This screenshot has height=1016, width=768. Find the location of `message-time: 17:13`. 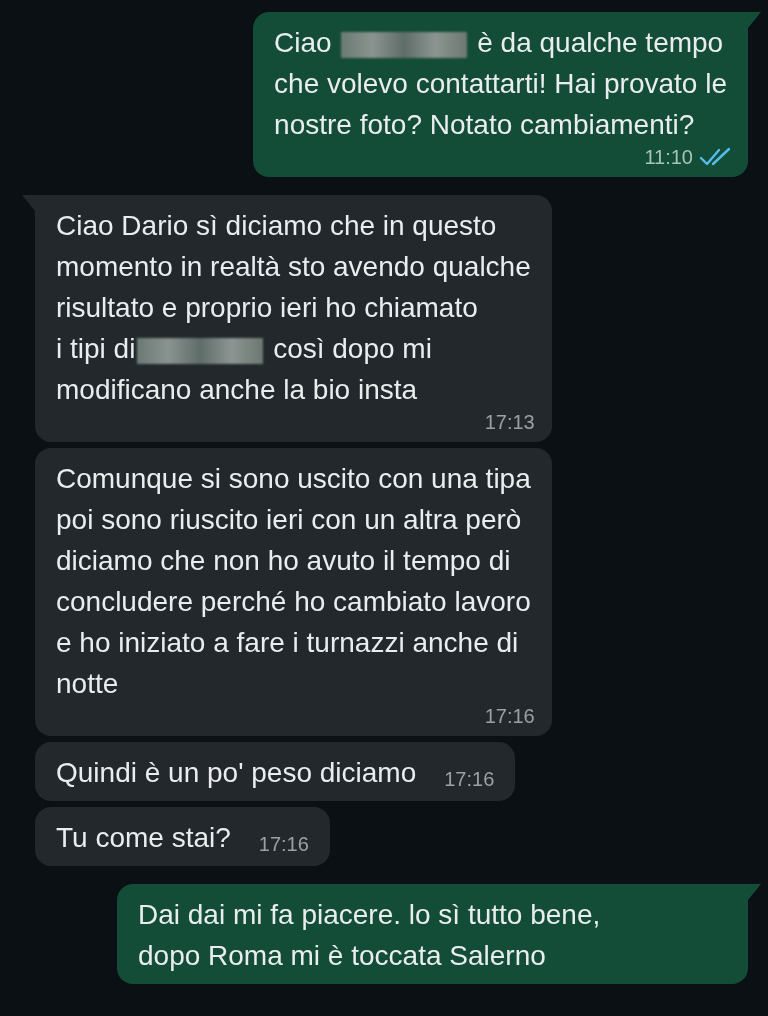

message-time: 17:13 is located at coordinates (509, 422).